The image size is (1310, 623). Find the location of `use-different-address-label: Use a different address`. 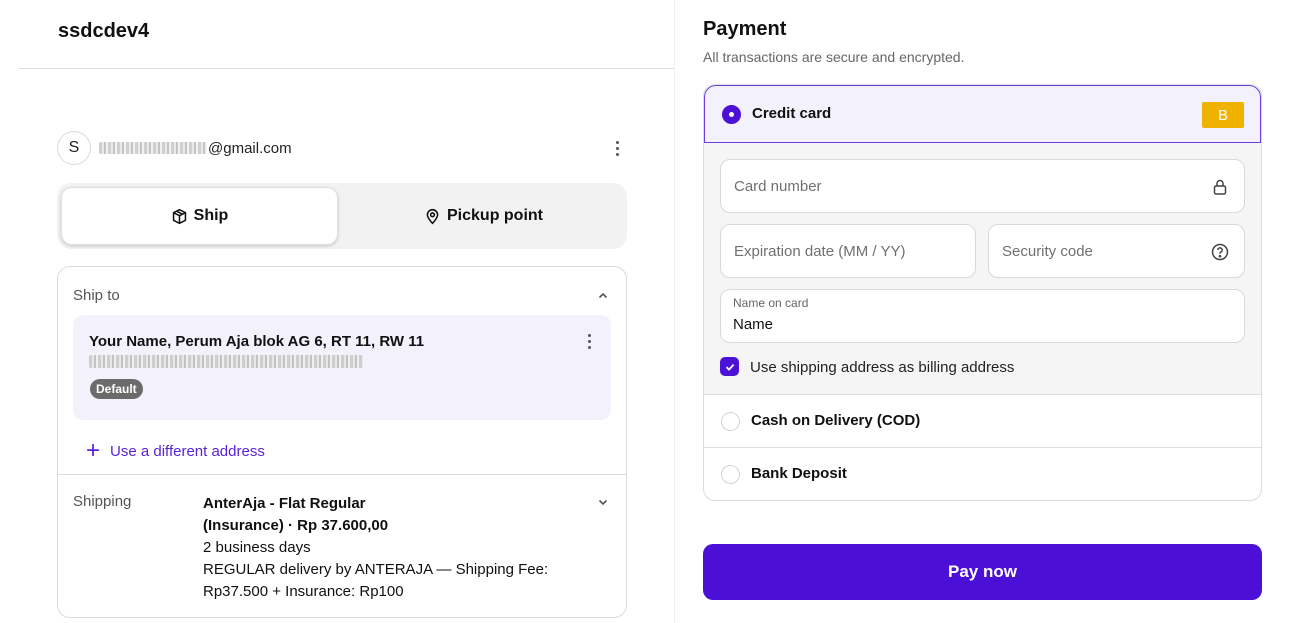

use-different-address-label: Use a different address is located at coordinates (187, 451).